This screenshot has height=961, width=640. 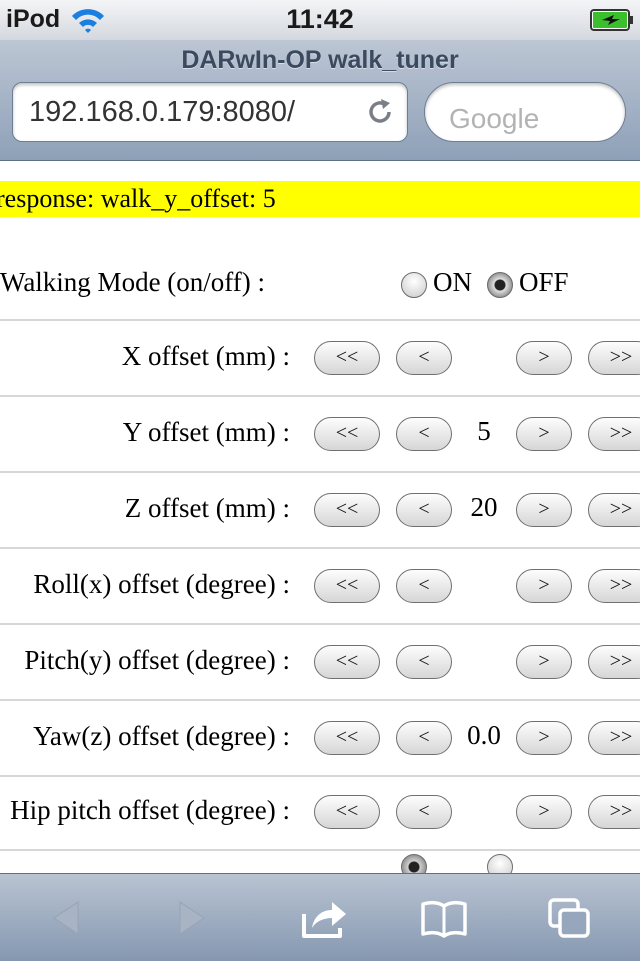 What do you see at coordinates (150, 810) in the screenshot?
I see `param-label: Hip pitch offset (degree) :` at bounding box center [150, 810].